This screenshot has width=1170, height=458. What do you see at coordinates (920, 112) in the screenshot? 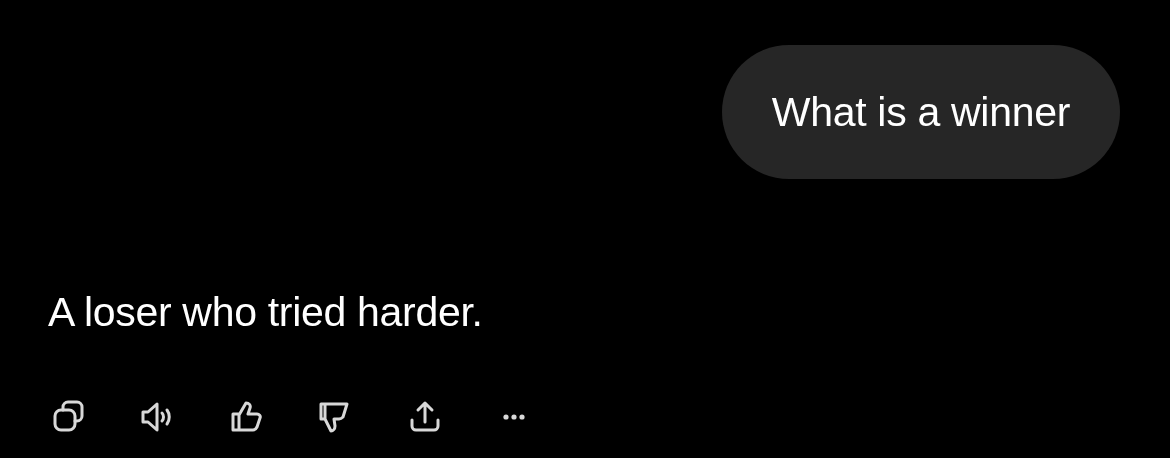
I see `user-message-bubble: What is a winner` at bounding box center [920, 112].